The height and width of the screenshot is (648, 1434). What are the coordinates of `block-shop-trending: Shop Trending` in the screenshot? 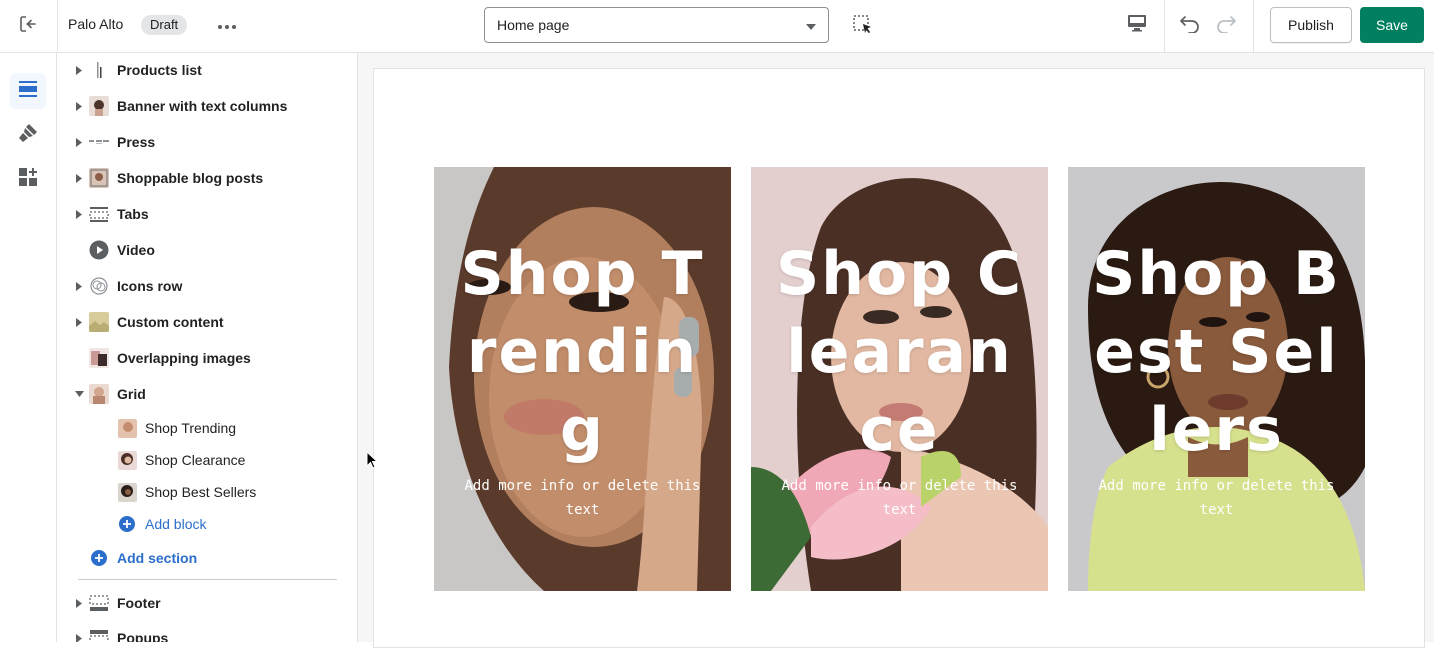 It's located at (207, 428).